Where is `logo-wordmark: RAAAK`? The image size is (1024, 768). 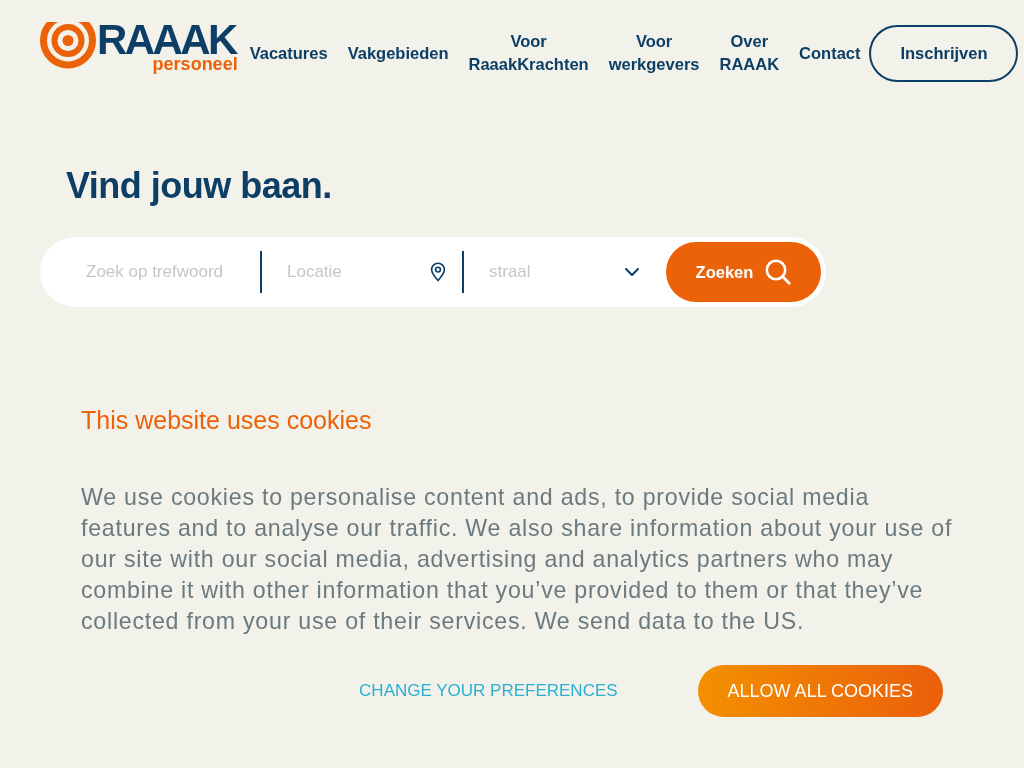 logo-wordmark: RAAAK is located at coordinates (167, 40).